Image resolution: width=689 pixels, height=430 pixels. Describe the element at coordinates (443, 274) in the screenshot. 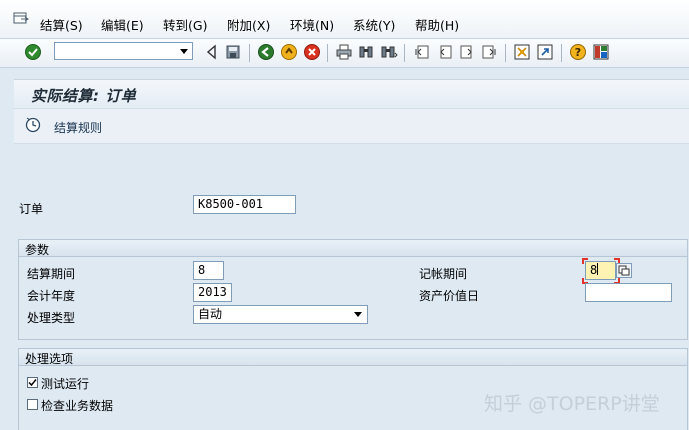

I see `posting-period-label: 记帐期间` at that location.